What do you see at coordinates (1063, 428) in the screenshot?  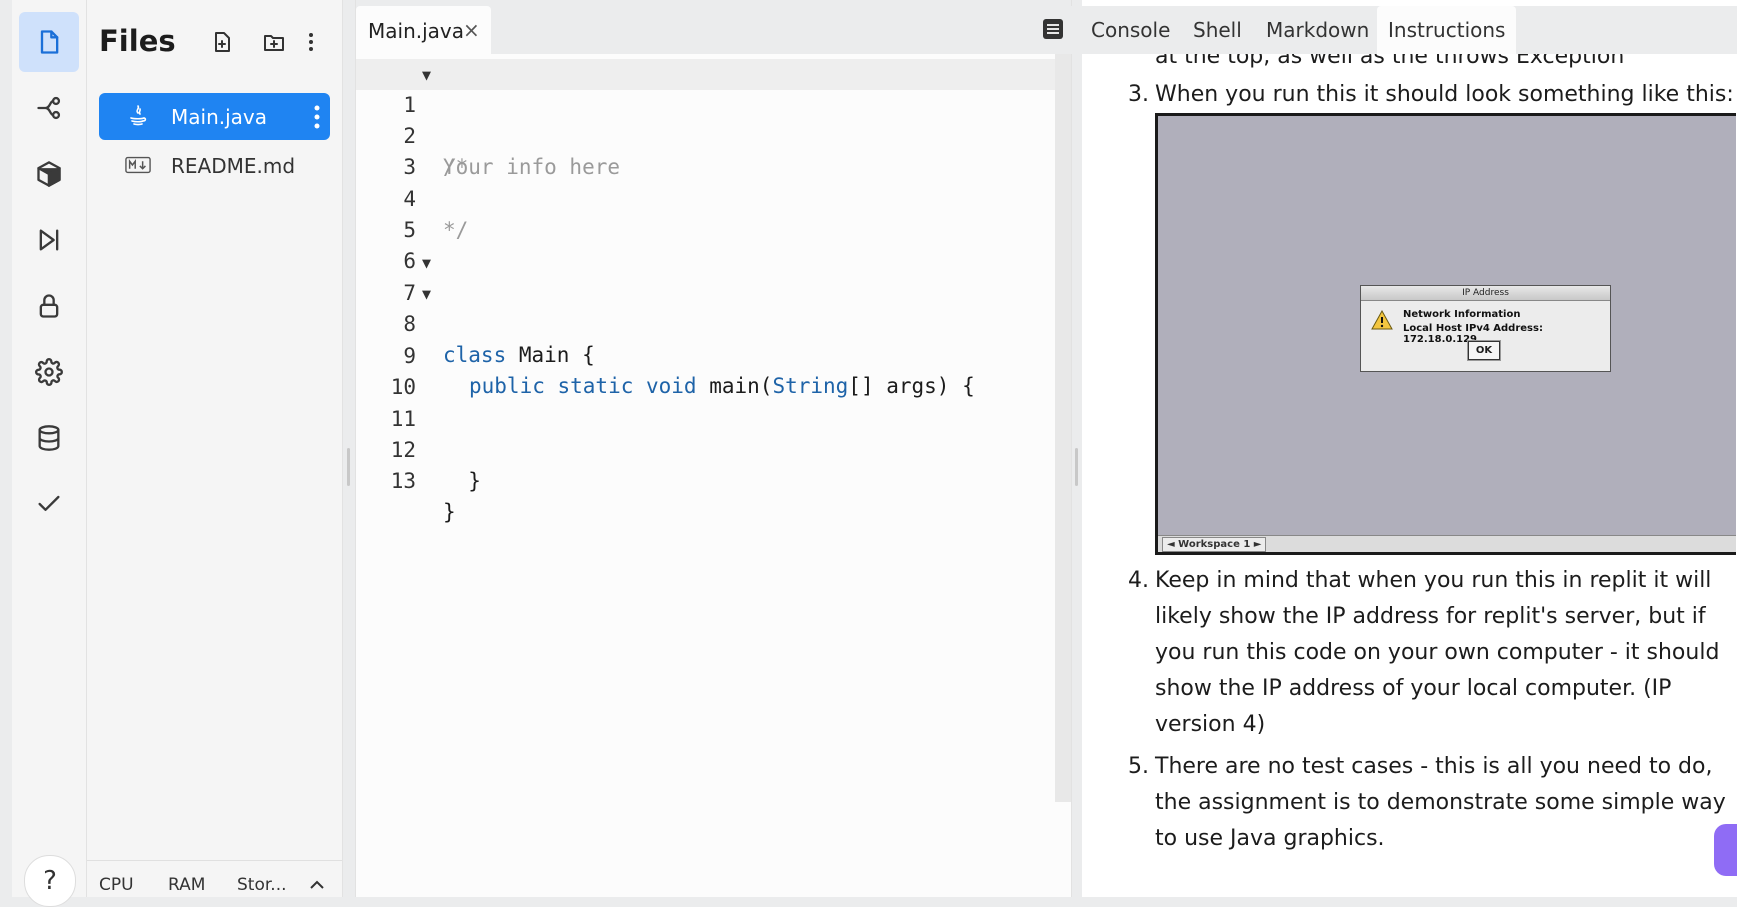 I see `editor-scrollbar` at bounding box center [1063, 428].